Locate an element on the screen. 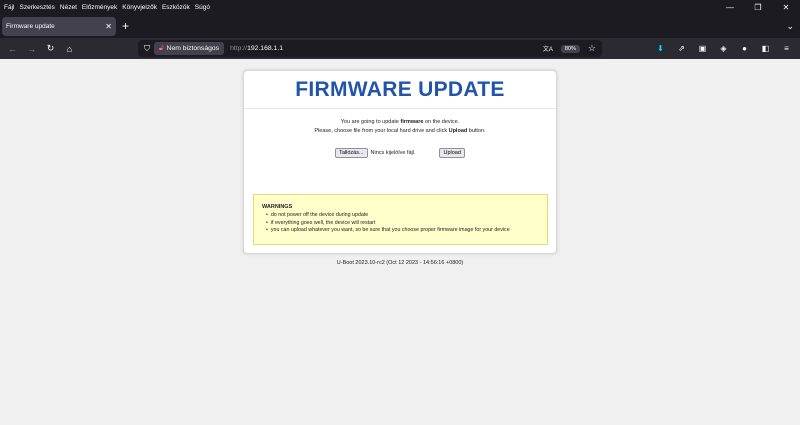  card-header: FIRMWARE UPDATE is located at coordinates (400, 90).